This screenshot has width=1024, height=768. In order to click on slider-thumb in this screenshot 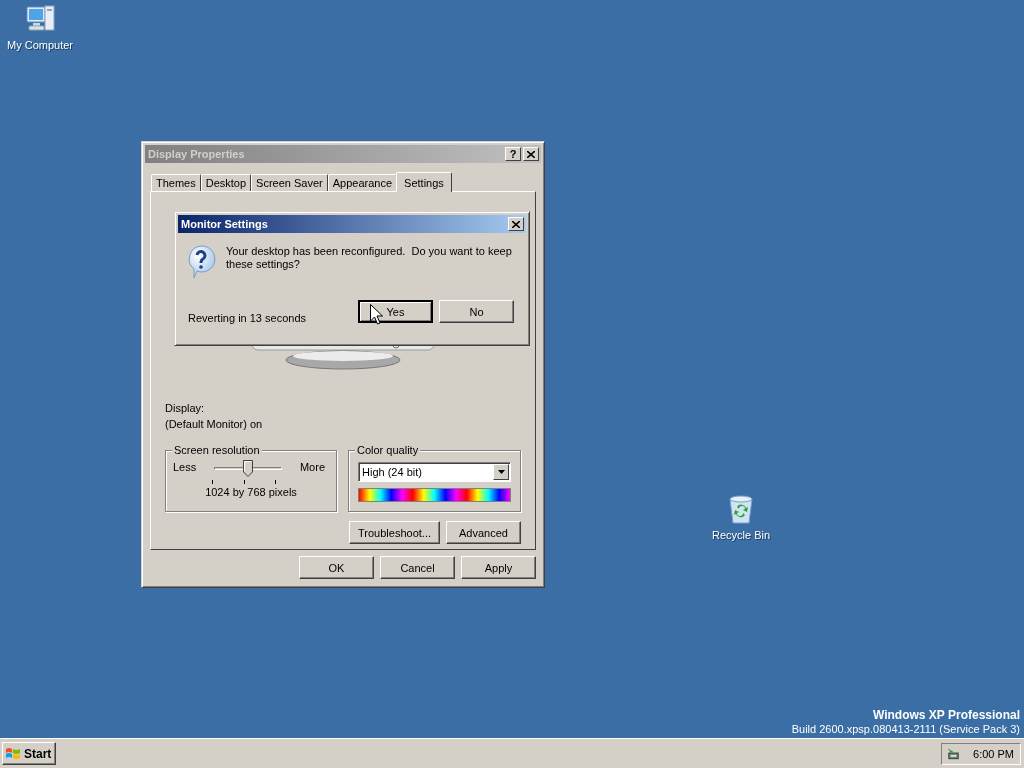, I will do `click(248, 468)`.